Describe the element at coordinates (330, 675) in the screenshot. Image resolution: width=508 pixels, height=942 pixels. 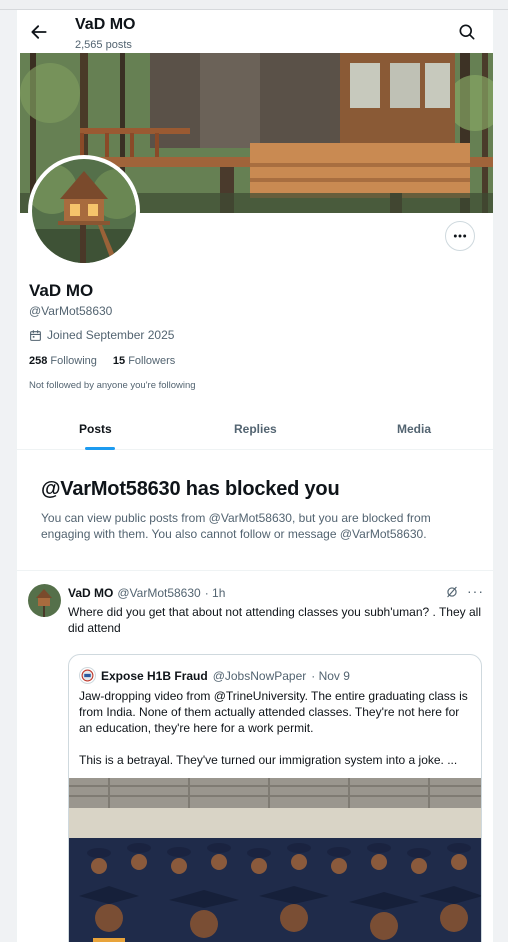
I see `quoted-post-time: · Nov 9` at that location.